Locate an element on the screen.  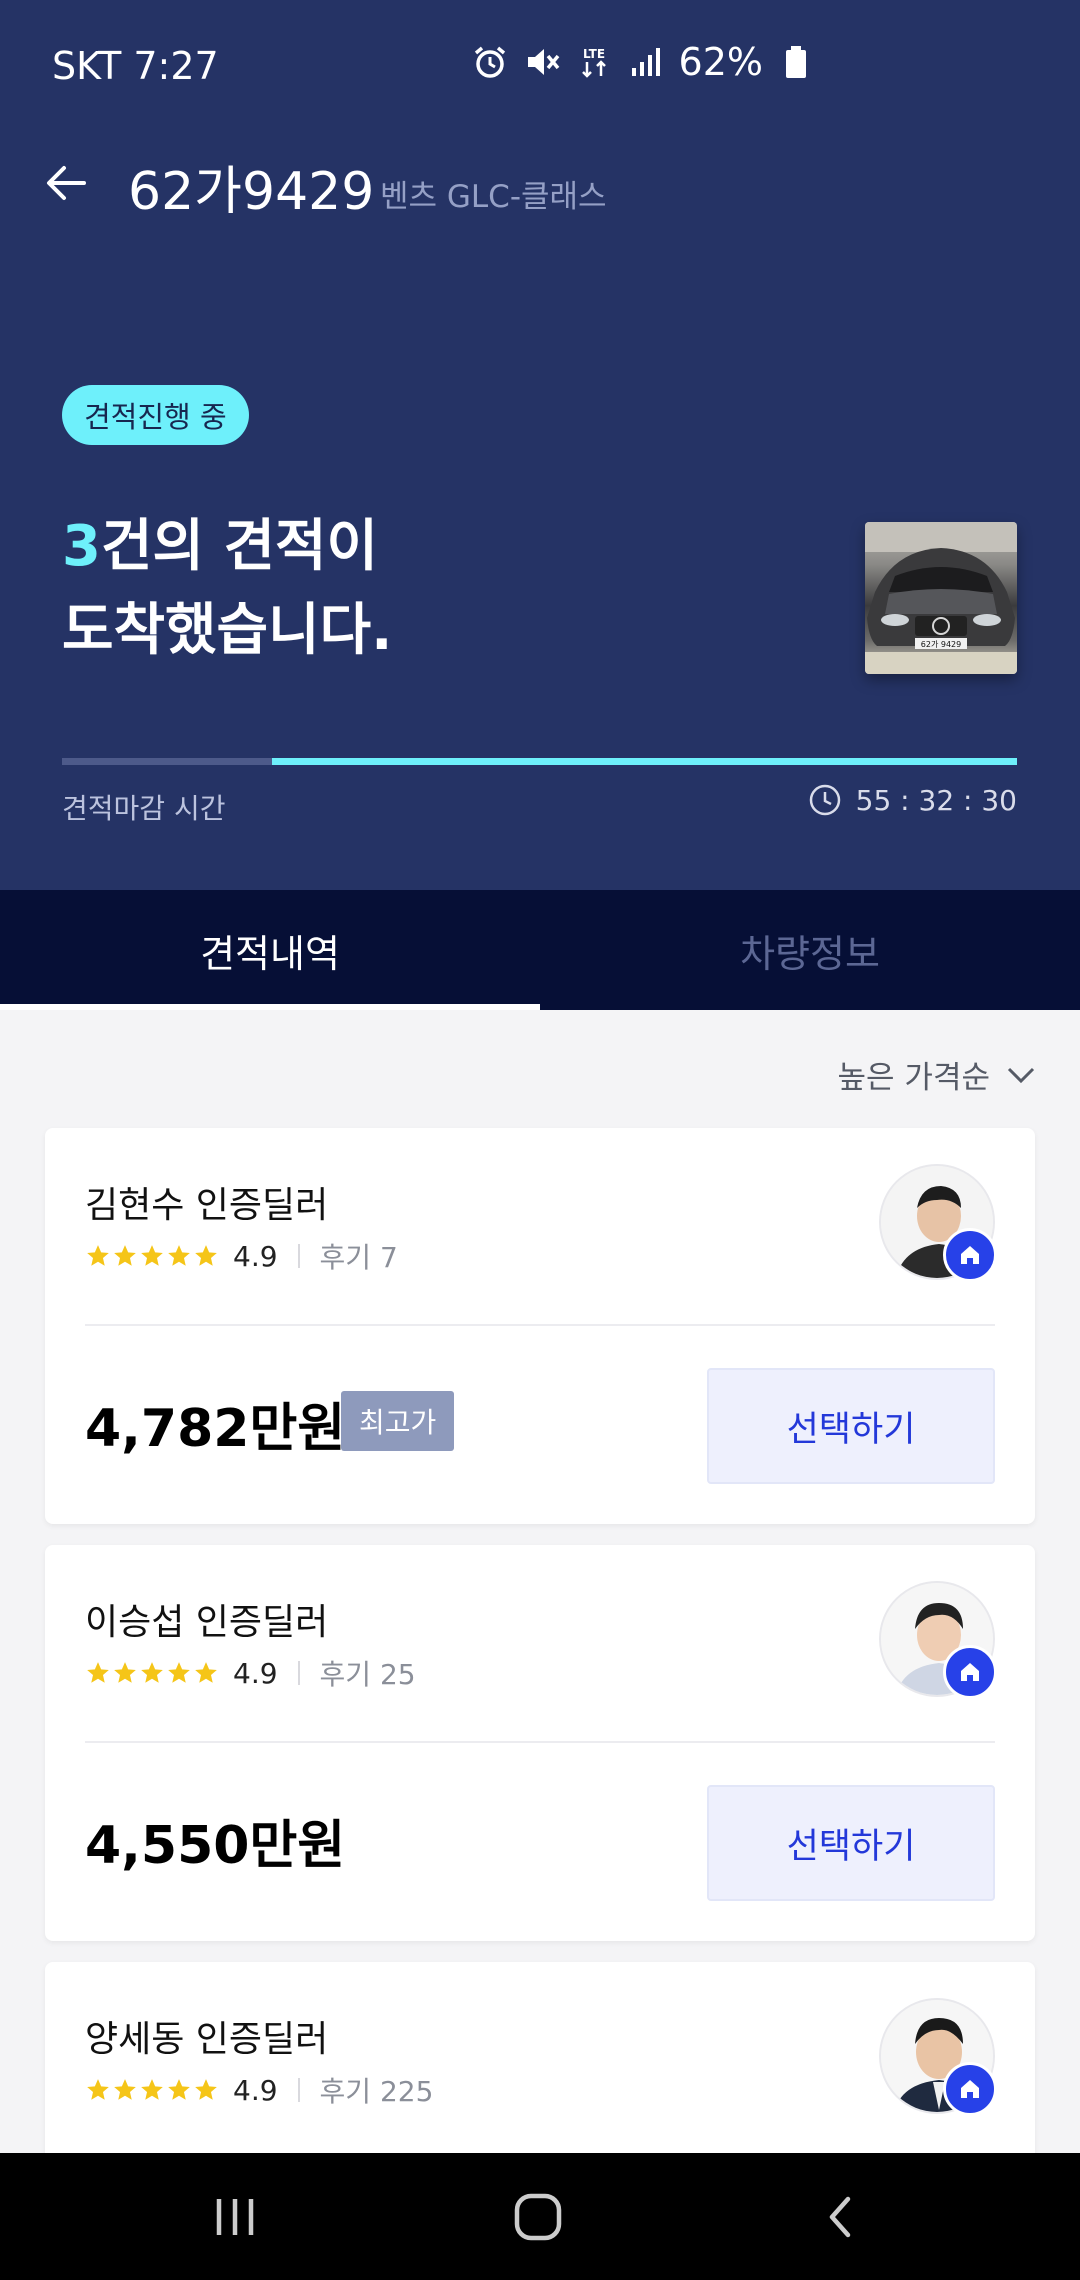
chevron-down-icon is located at coordinates (1021, 1075).